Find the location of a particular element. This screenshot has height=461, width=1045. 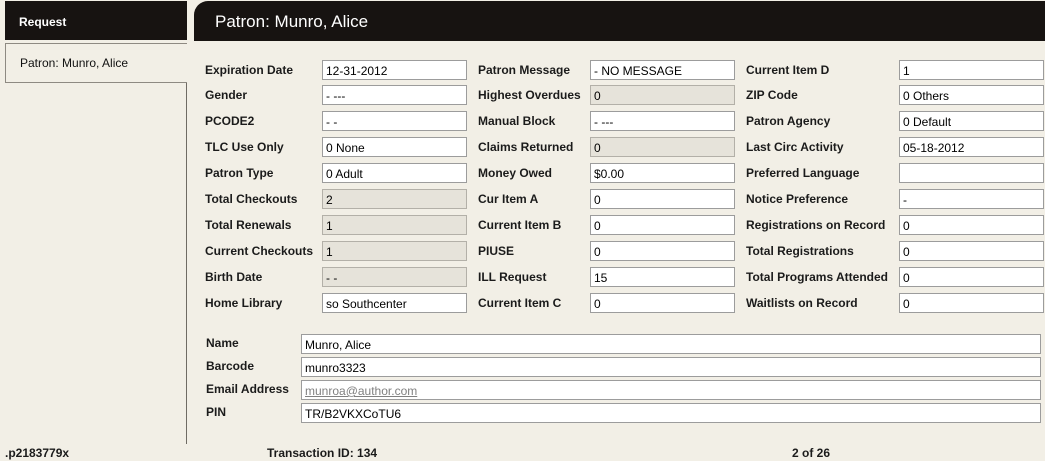

field-label: Total Checkouts is located at coordinates (251, 199).